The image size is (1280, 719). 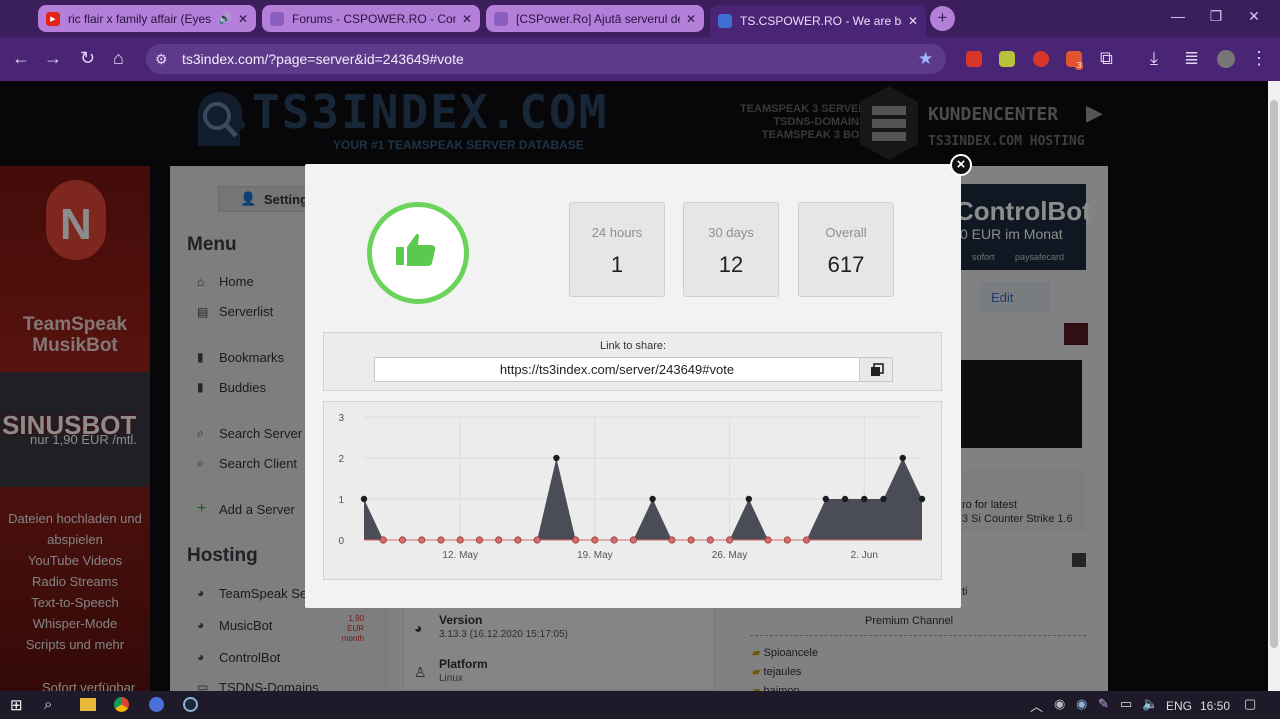 I want to click on network-icon: ▭, so click(x=1126, y=704).